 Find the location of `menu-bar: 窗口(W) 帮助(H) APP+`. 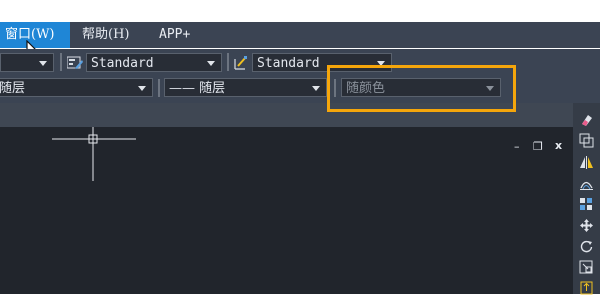

menu-bar: 窗口(W) 帮助(H) APP+ is located at coordinates (300, 35).